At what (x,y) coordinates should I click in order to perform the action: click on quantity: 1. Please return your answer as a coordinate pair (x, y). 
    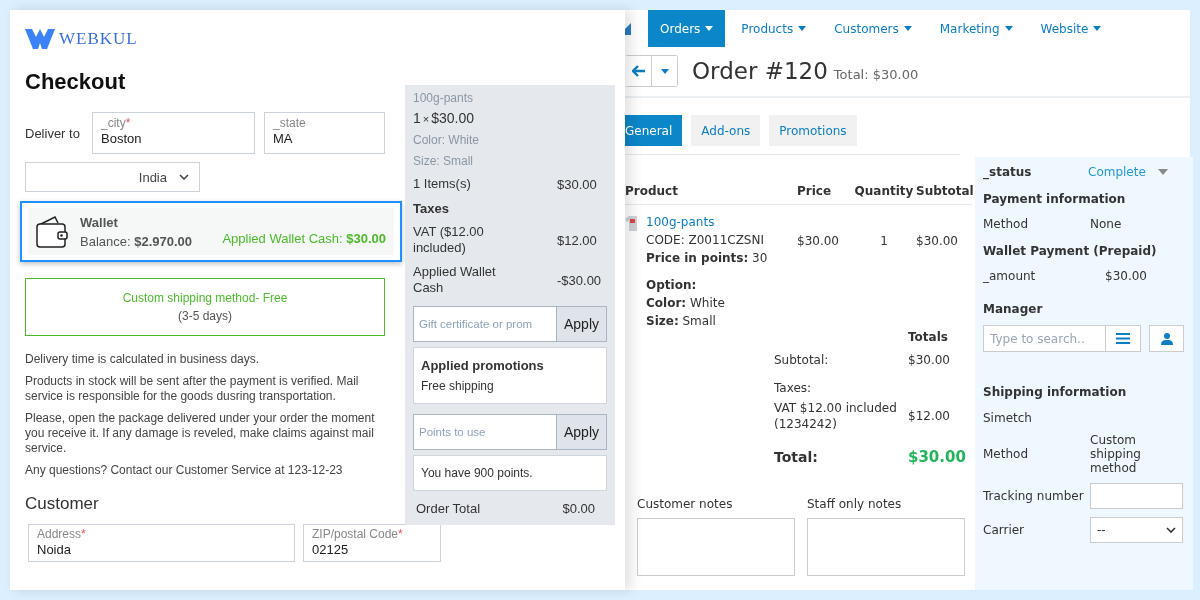
    Looking at the image, I should click on (417, 118).